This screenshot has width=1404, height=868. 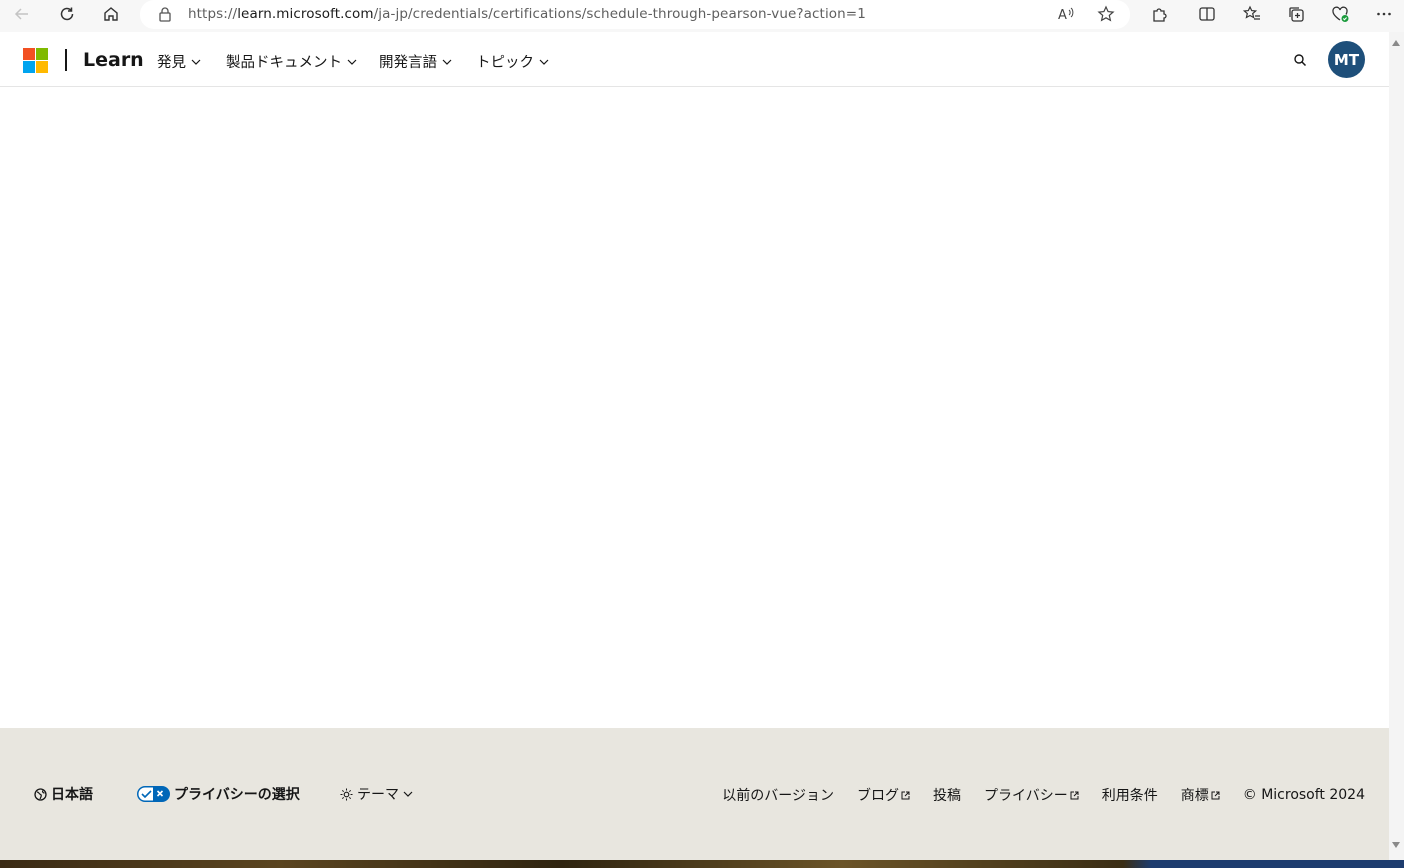 I want to click on refresh-button, so click(x=67, y=14).